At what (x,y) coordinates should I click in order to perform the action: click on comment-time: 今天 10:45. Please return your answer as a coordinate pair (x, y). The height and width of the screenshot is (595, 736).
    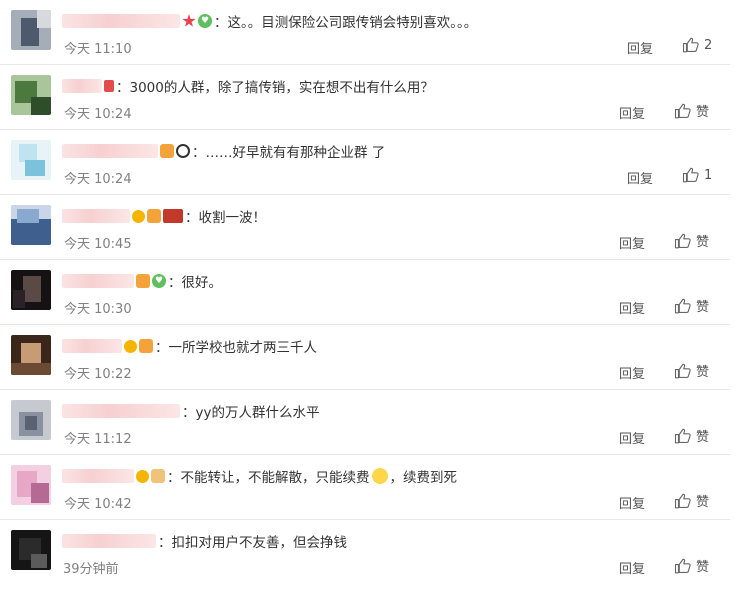
    Looking at the image, I should click on (98, 244).